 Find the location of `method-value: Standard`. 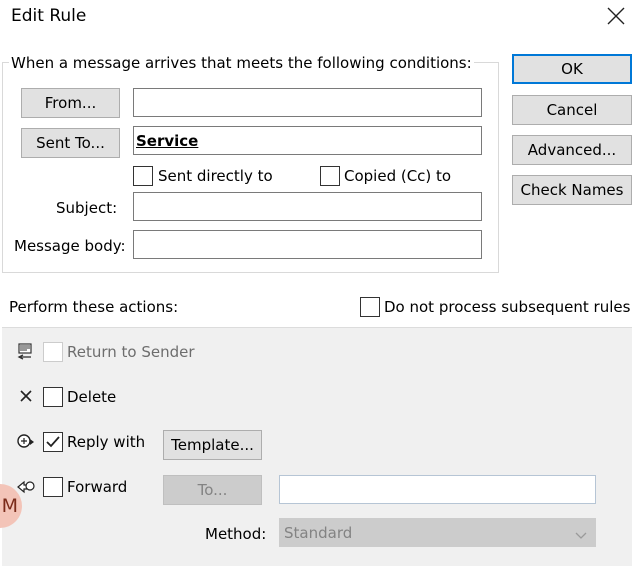

method-value: Standard is located at coordinates (318, 532).